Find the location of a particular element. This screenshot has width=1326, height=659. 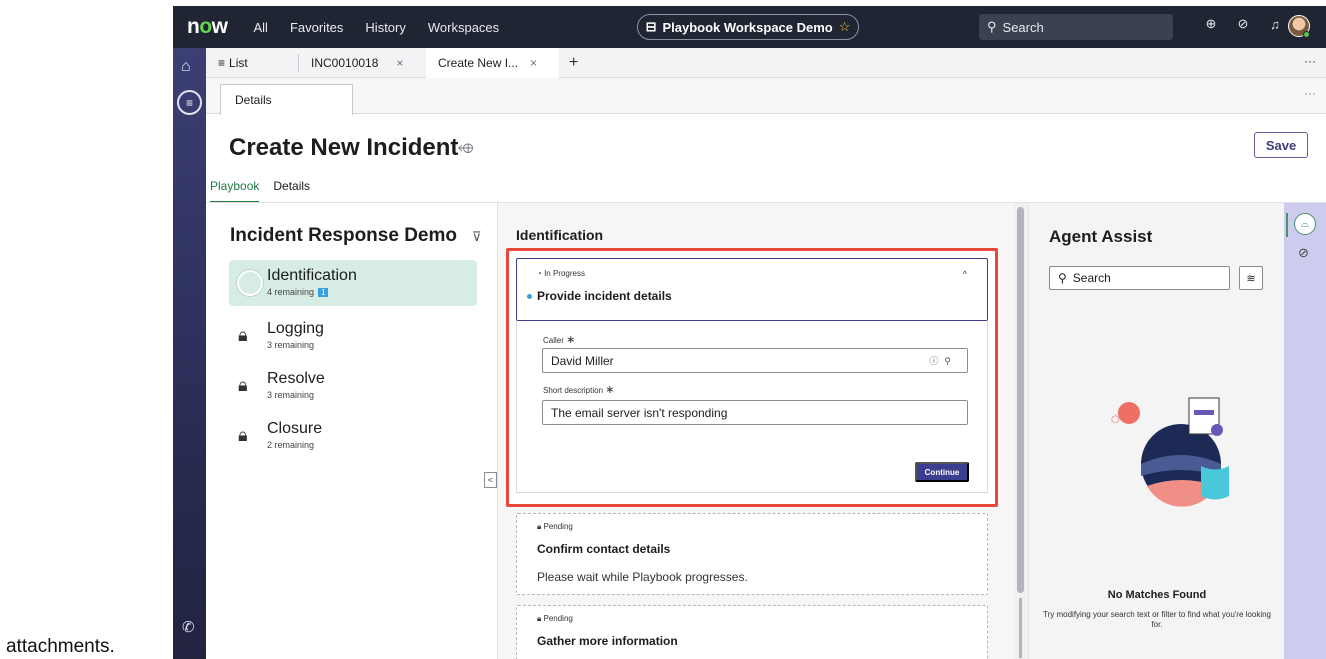

workspace-pill: ⊟ Playbook Workspace Demo ☆ is located at coordinates (748, 27).